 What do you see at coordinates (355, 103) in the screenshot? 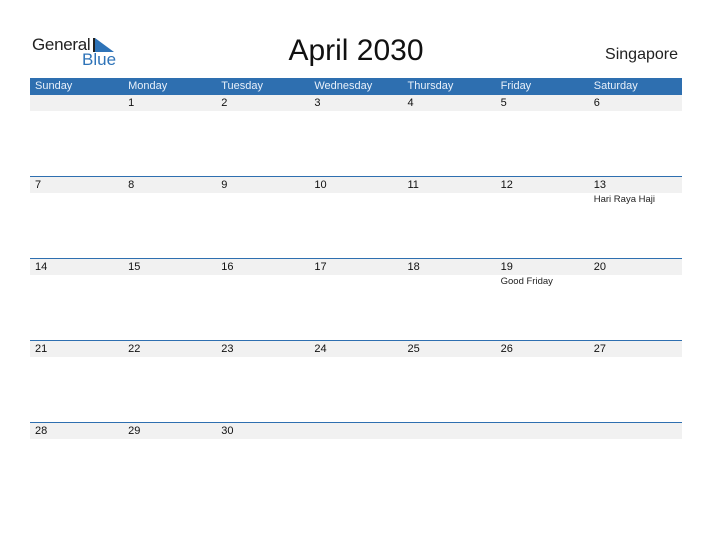
I see `day-cell: 3` at bounding box center [355, 103].